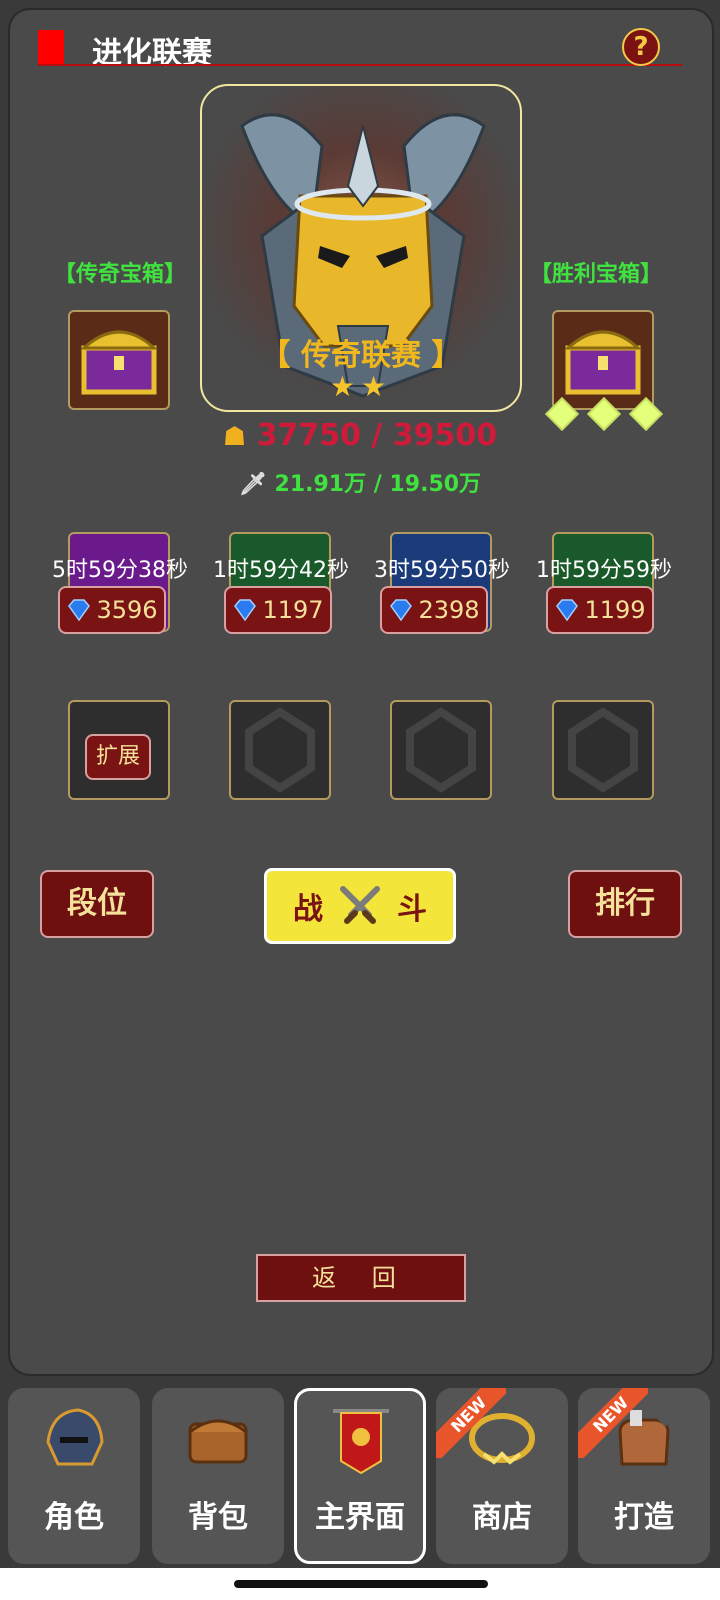 This screenshot has height=1600, width=720. What do you see at coordinates (360, 1517) in the screenshot?
I see `tab-main-label: 主界面` at bounding box center [360, 1517].